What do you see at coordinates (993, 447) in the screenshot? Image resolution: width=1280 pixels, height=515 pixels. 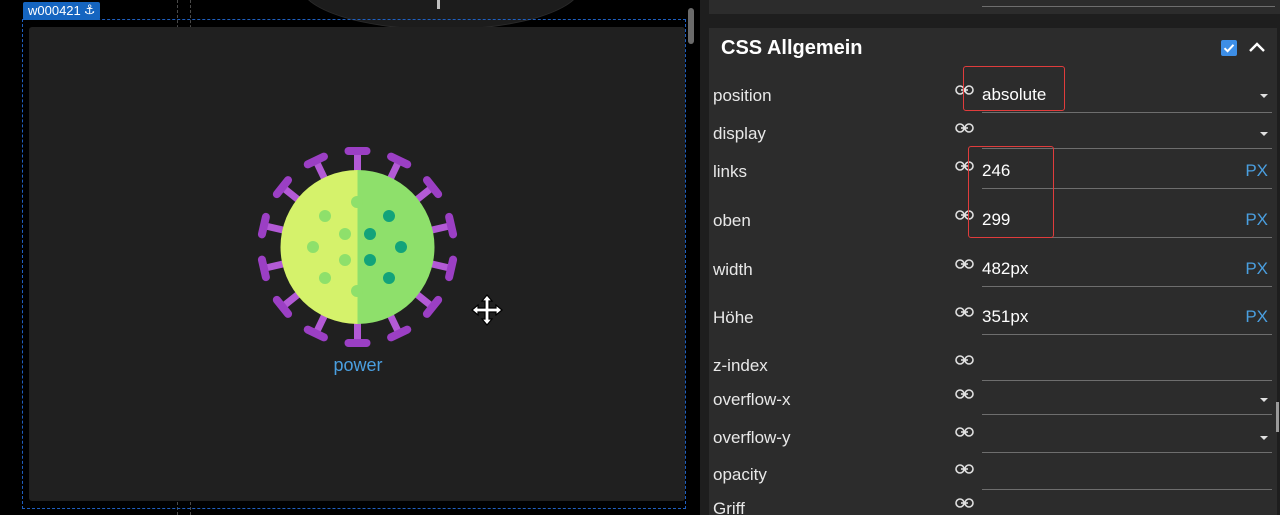 I see `property-row-overflow-y: overflow-y` at bounding box center [993, 447].